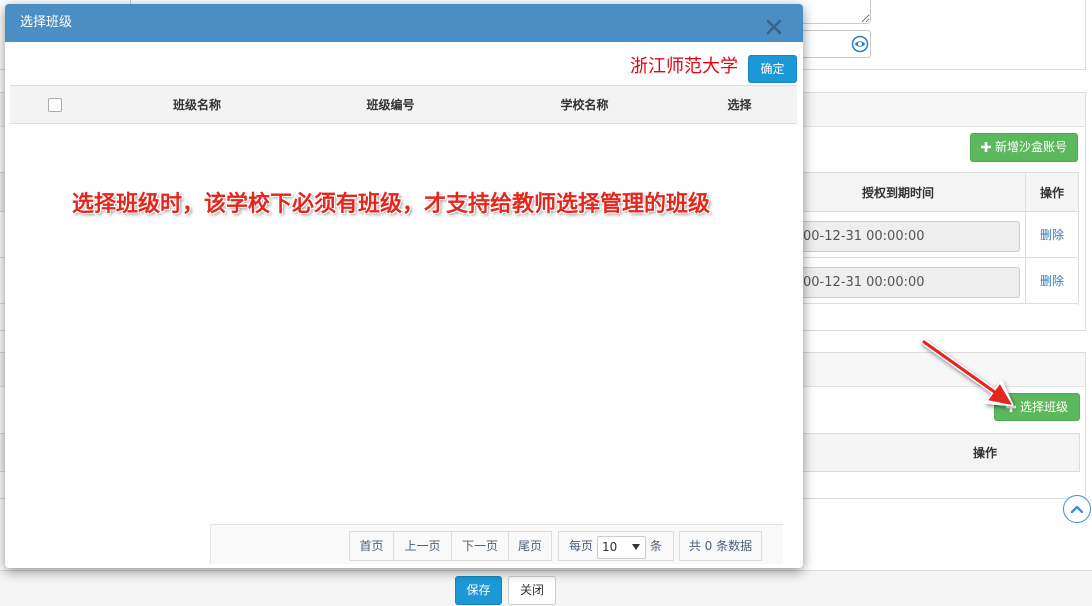 The height and width of the screenshot is (606, 1092). What do you see at coordinates (530, 546) in the screenshot?
I see `last-page-button: 尾页` at bounding box center [530, 546].